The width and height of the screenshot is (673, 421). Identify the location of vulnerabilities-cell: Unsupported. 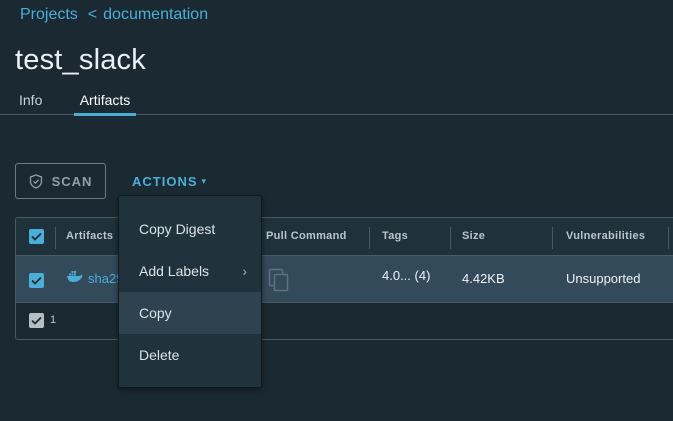
(603, 278).